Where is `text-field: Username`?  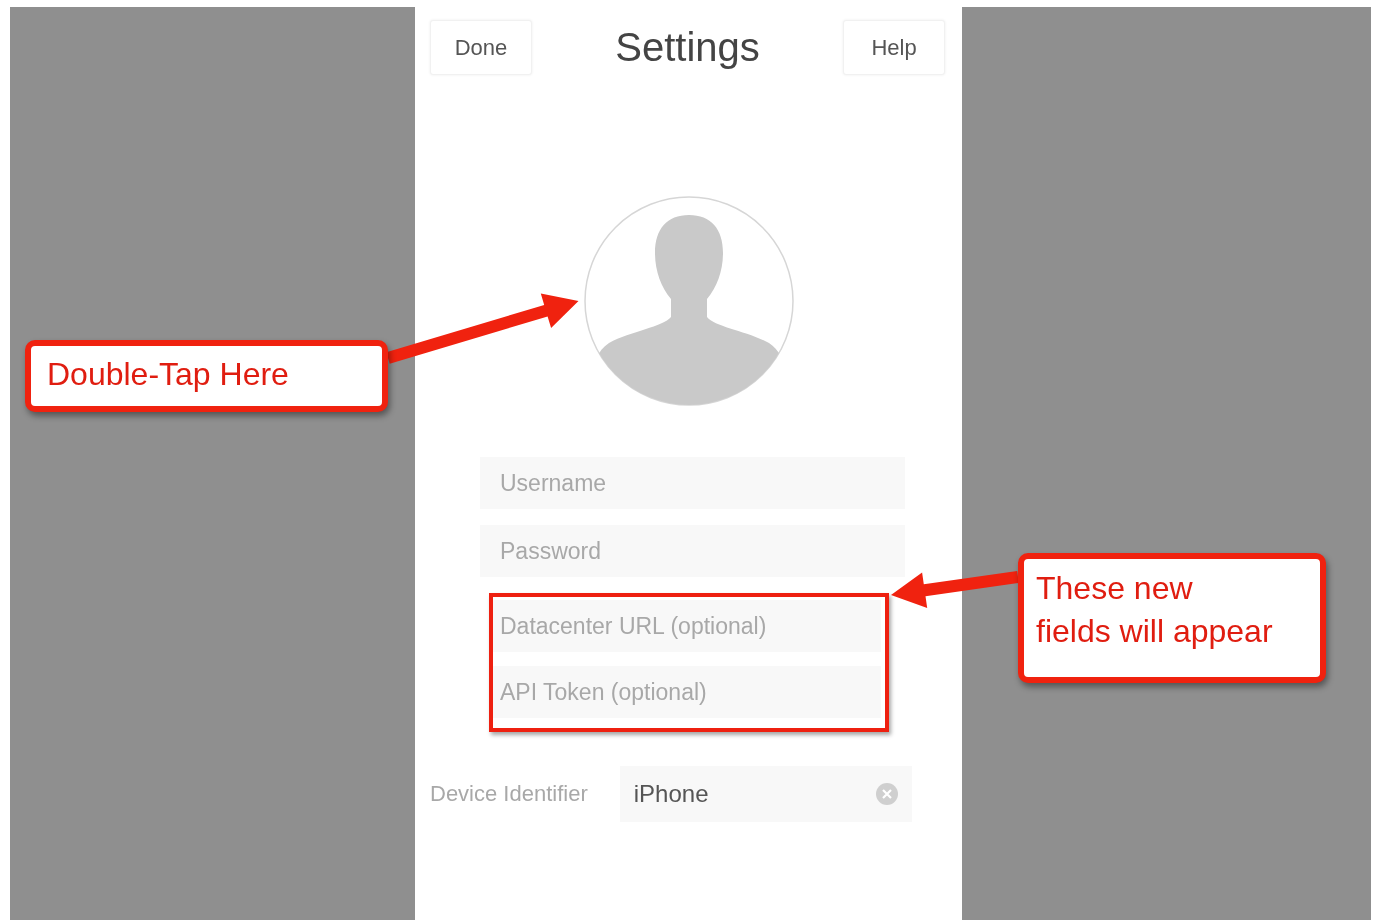
text-field: Username is located at coordinates (692, 483).